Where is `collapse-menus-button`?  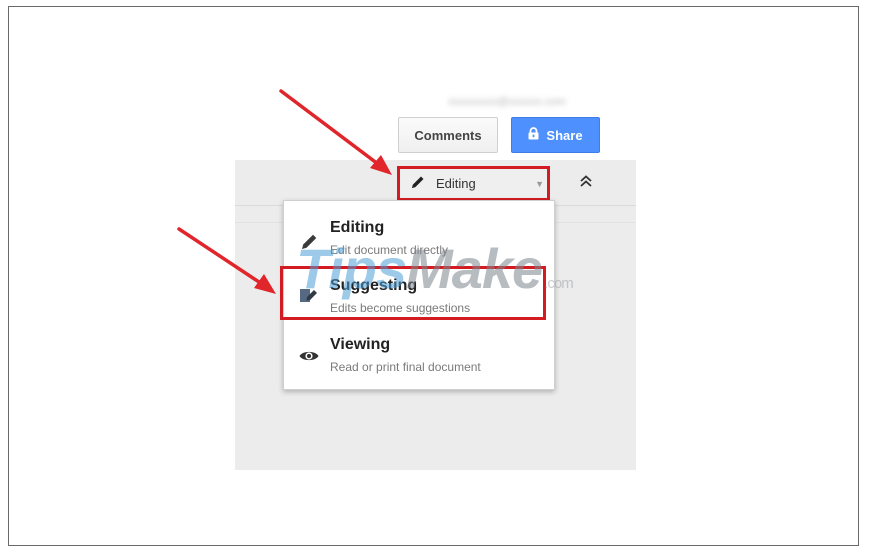 collapse-menus-button is located at coordinates (586, 183).